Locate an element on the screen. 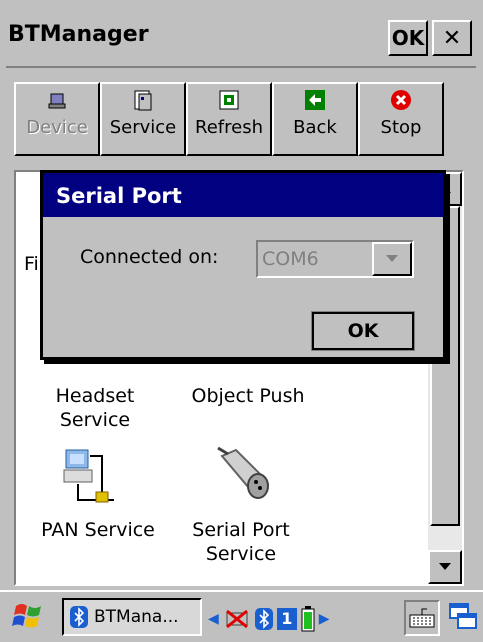 The width and height of the screenshot is (483, 642). headset-label-line1: Headset is located at coordinates (95, 396).